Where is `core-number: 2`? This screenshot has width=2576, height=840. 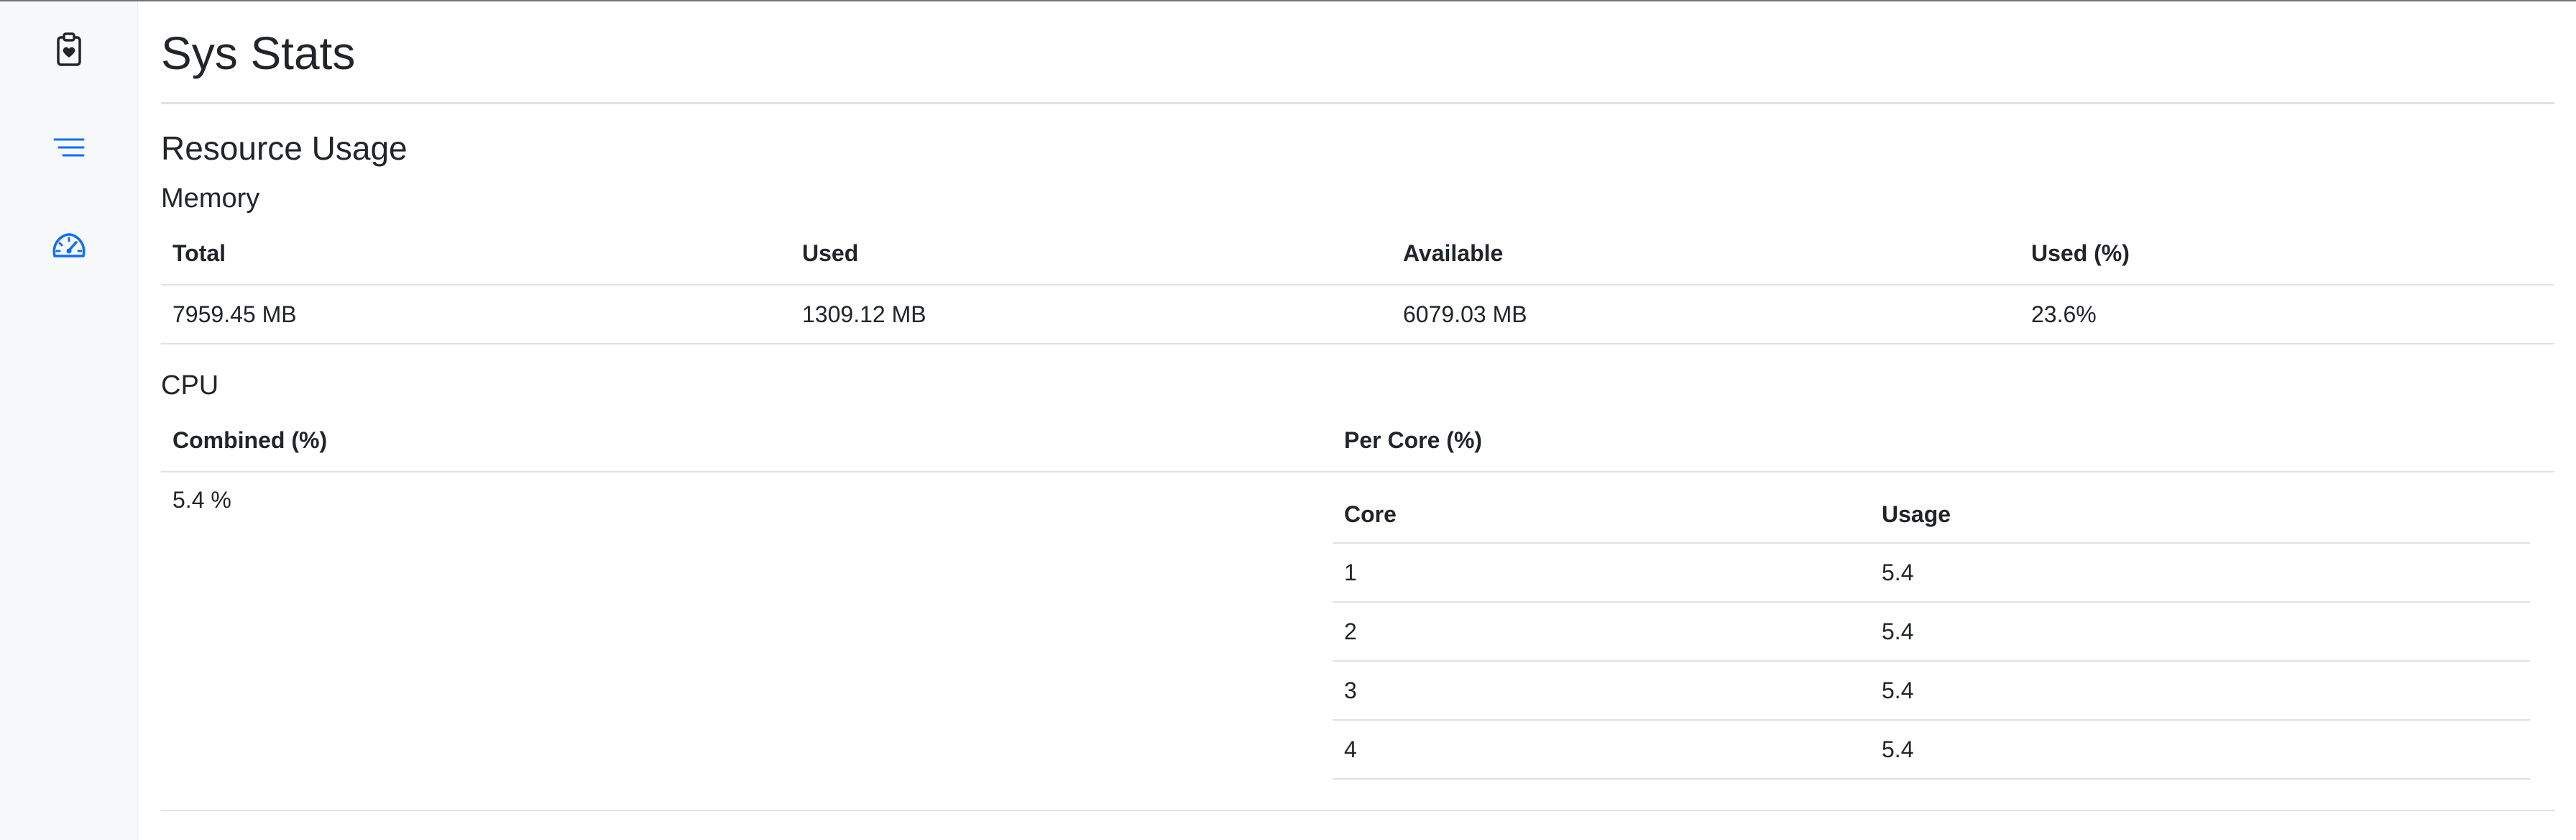
core-number: 2 is located at coordinates (1601, 632).